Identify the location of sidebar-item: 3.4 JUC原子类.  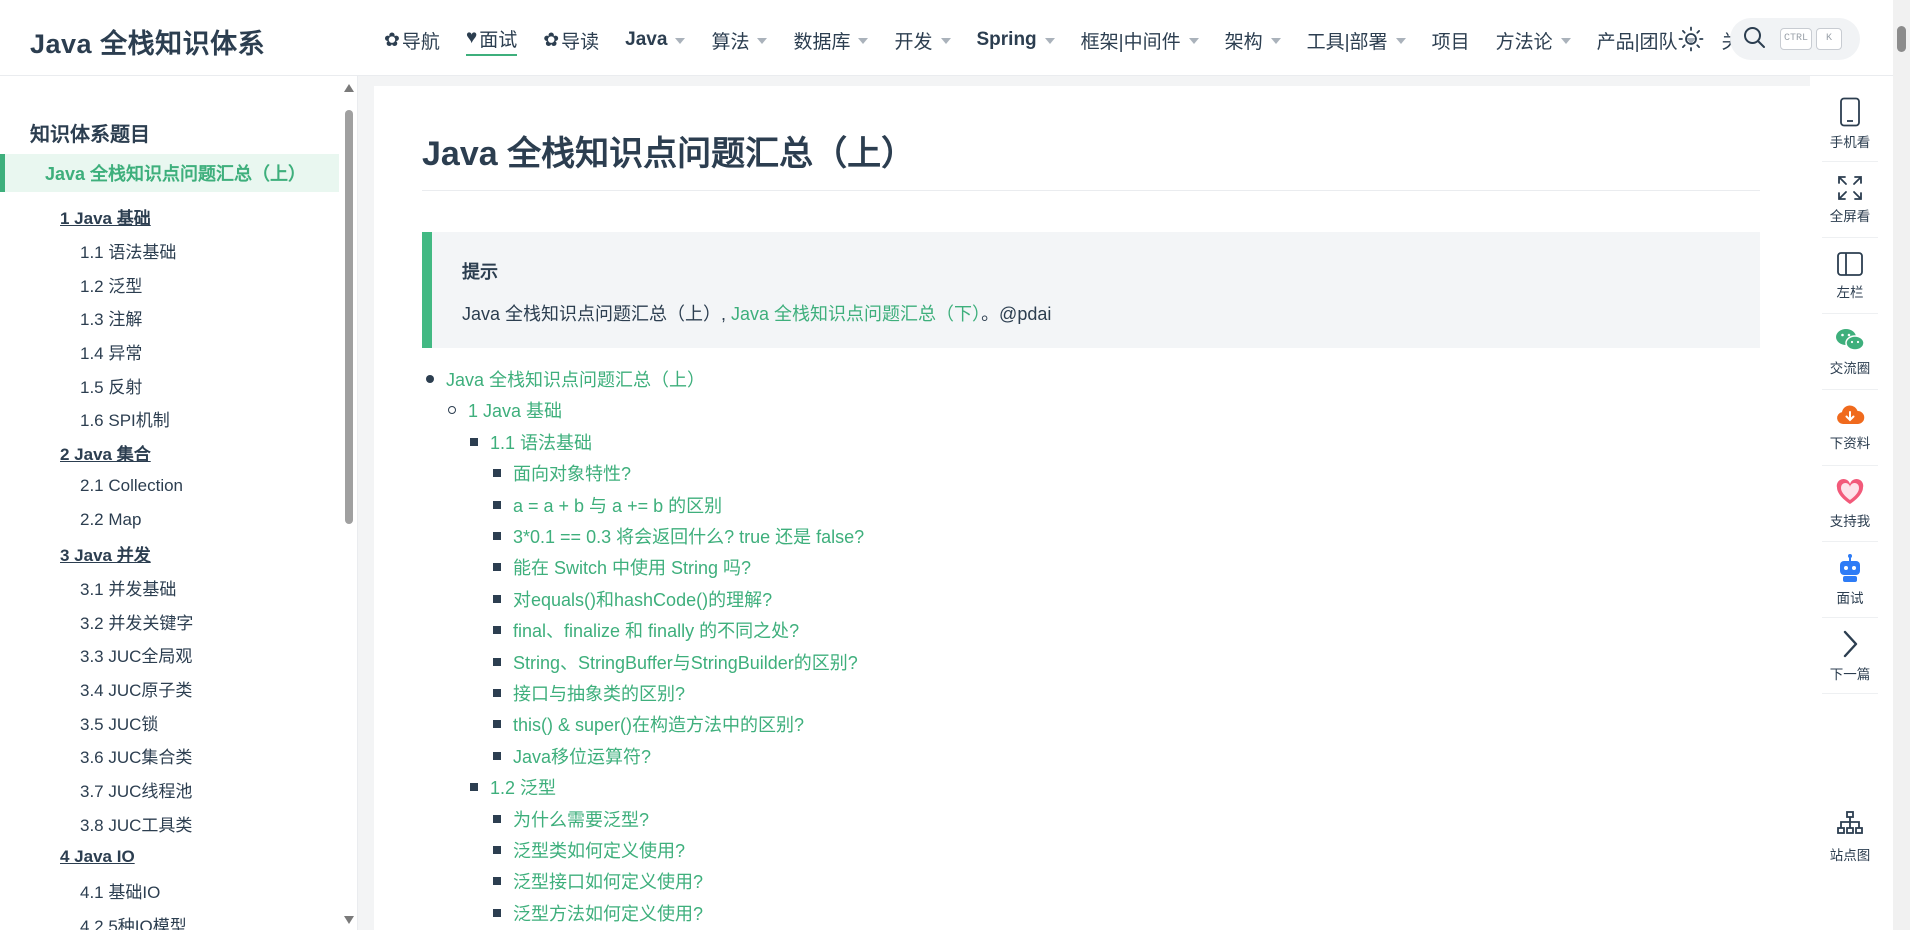
(169, 689).